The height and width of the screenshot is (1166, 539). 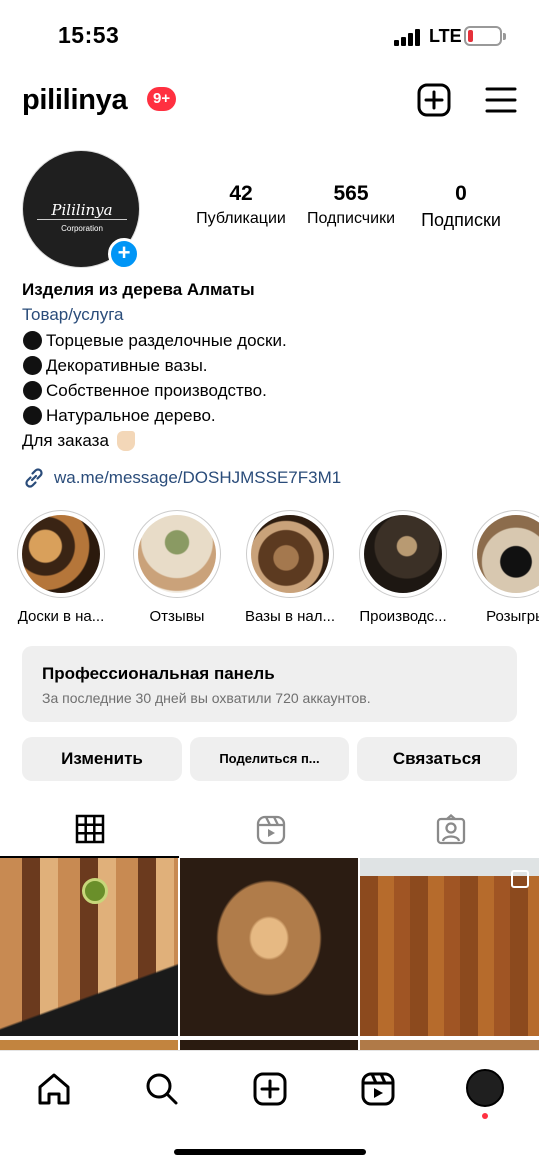 I want to click on stat-followers-value: 565, so click(x=351, y=193).